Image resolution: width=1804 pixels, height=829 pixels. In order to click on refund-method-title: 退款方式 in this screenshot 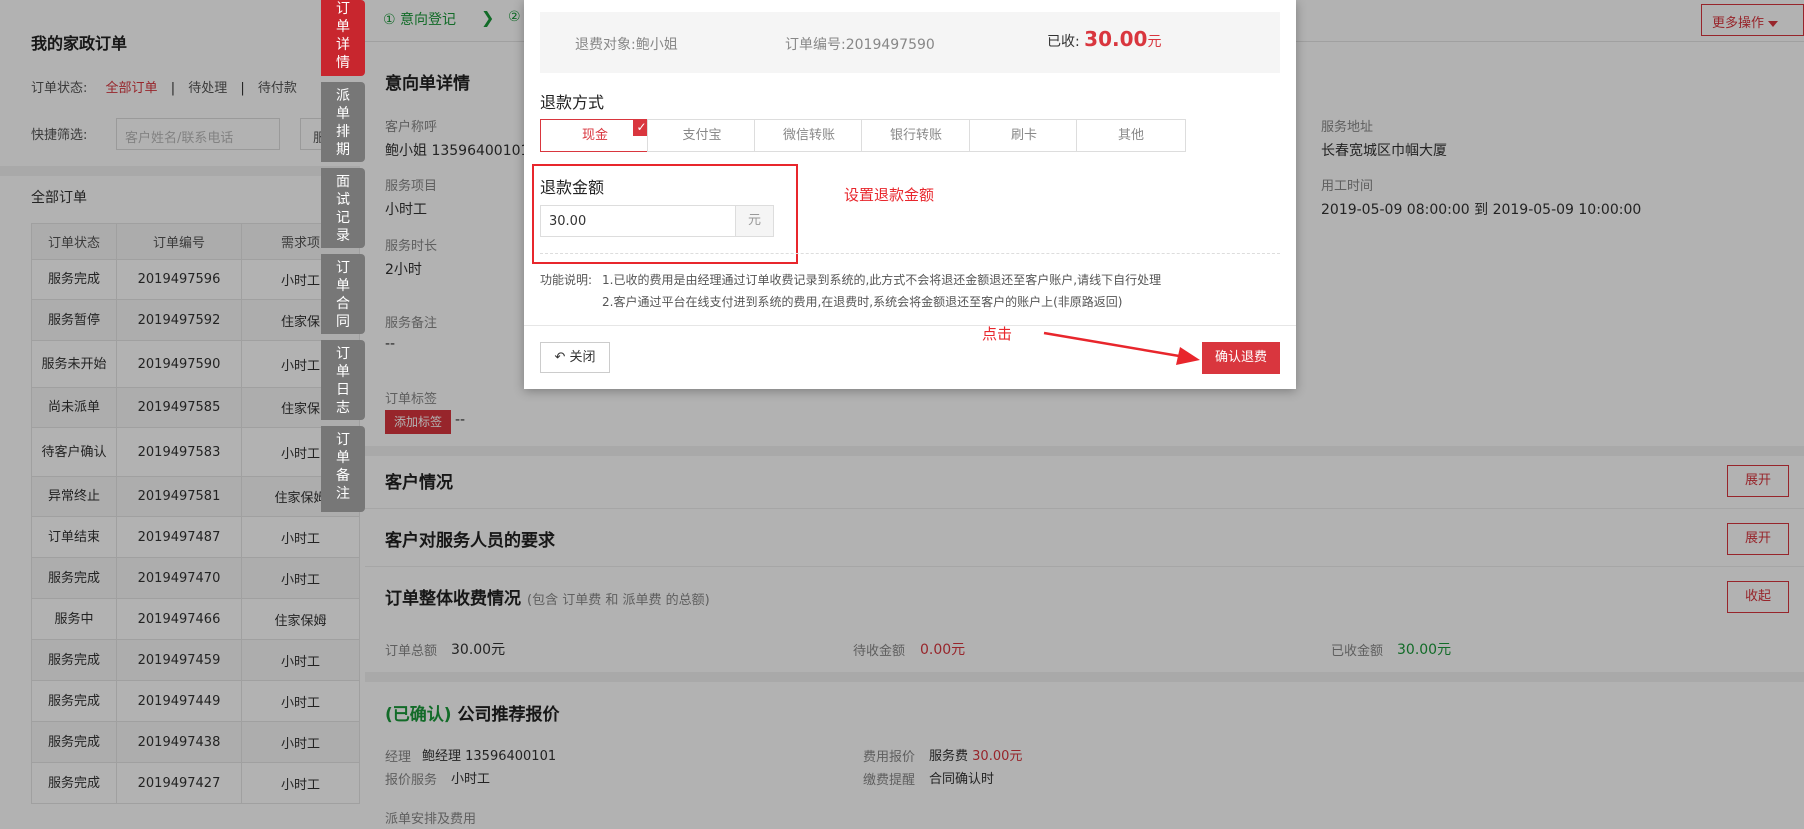, I will do `click(572, 102)`.